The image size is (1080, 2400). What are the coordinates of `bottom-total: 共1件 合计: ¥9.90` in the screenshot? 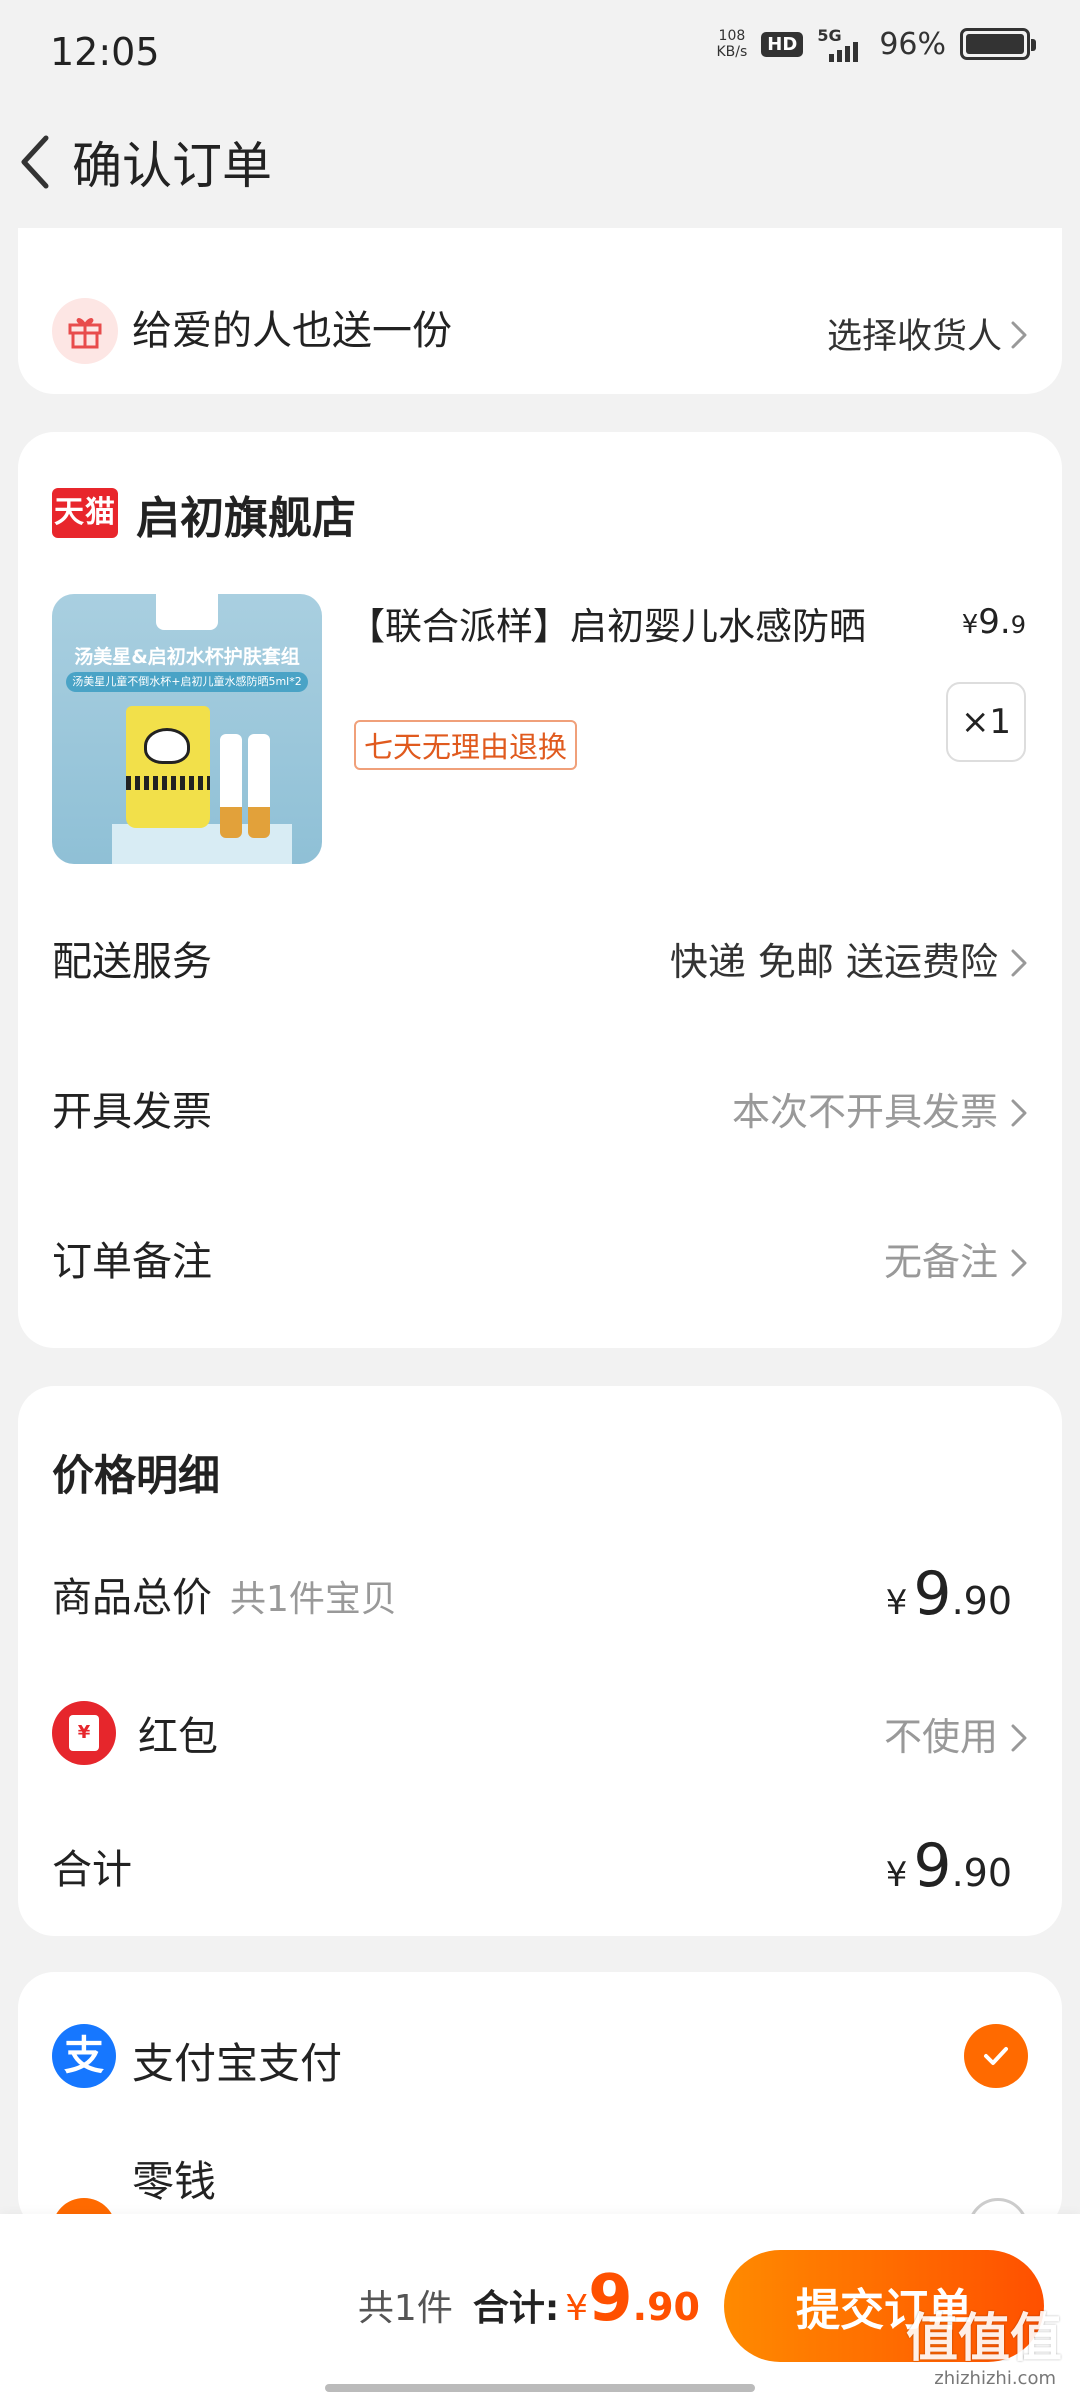 It's located at (529, 2299).